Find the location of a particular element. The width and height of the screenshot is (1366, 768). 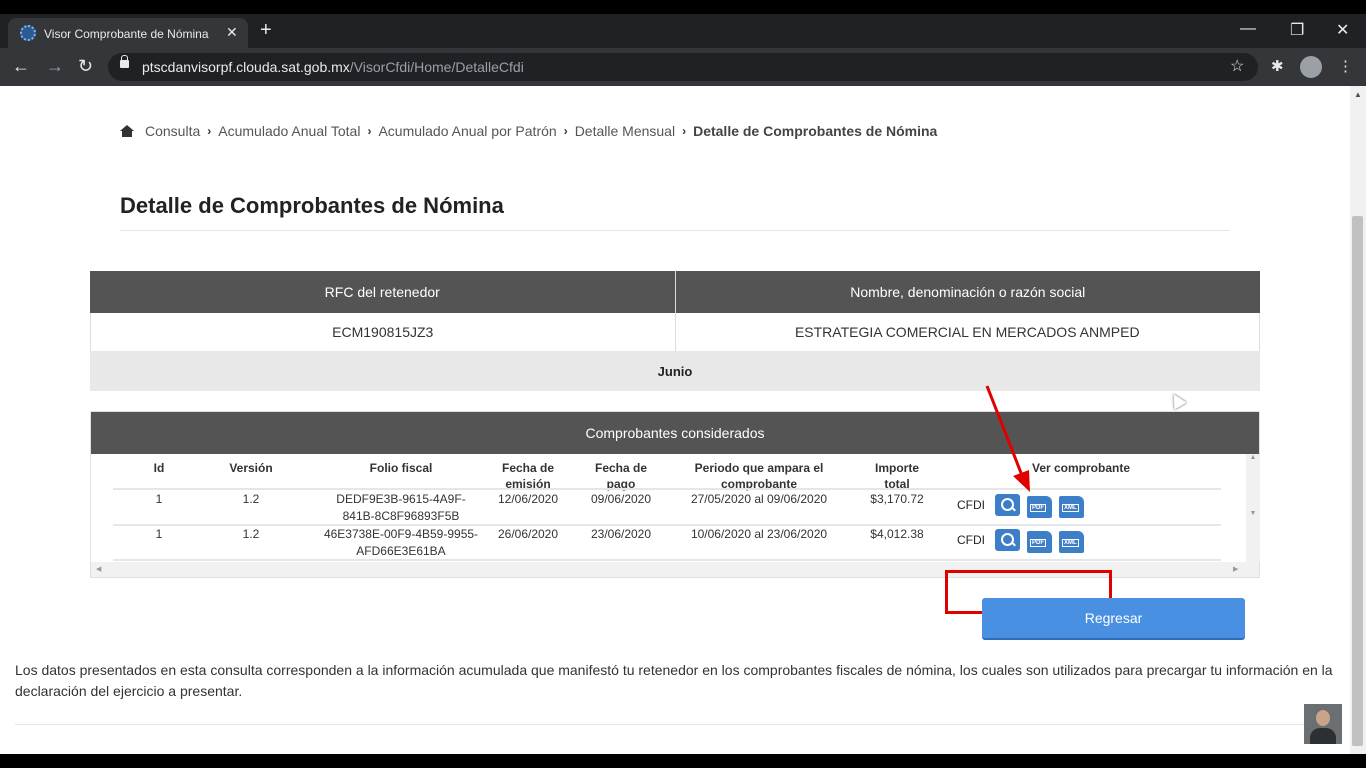

row2-cfdi-label: CFDI is located at coordinates (971, 540).